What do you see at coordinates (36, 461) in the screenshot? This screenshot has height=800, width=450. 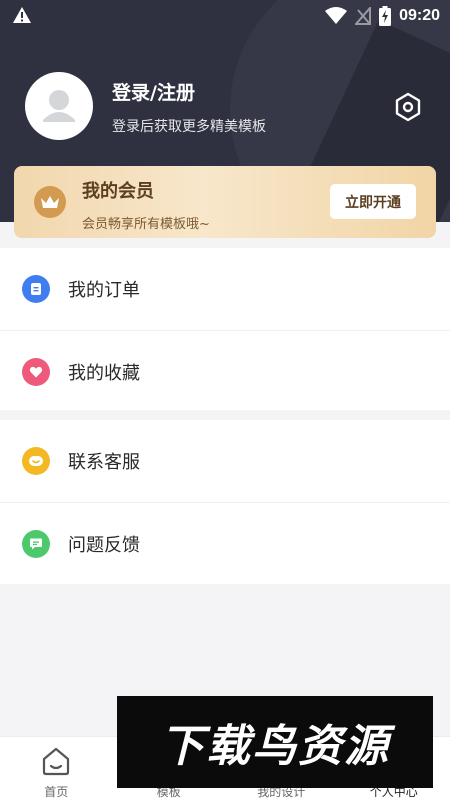 I see `customer-service-icon` at bounding box center [36, 461].